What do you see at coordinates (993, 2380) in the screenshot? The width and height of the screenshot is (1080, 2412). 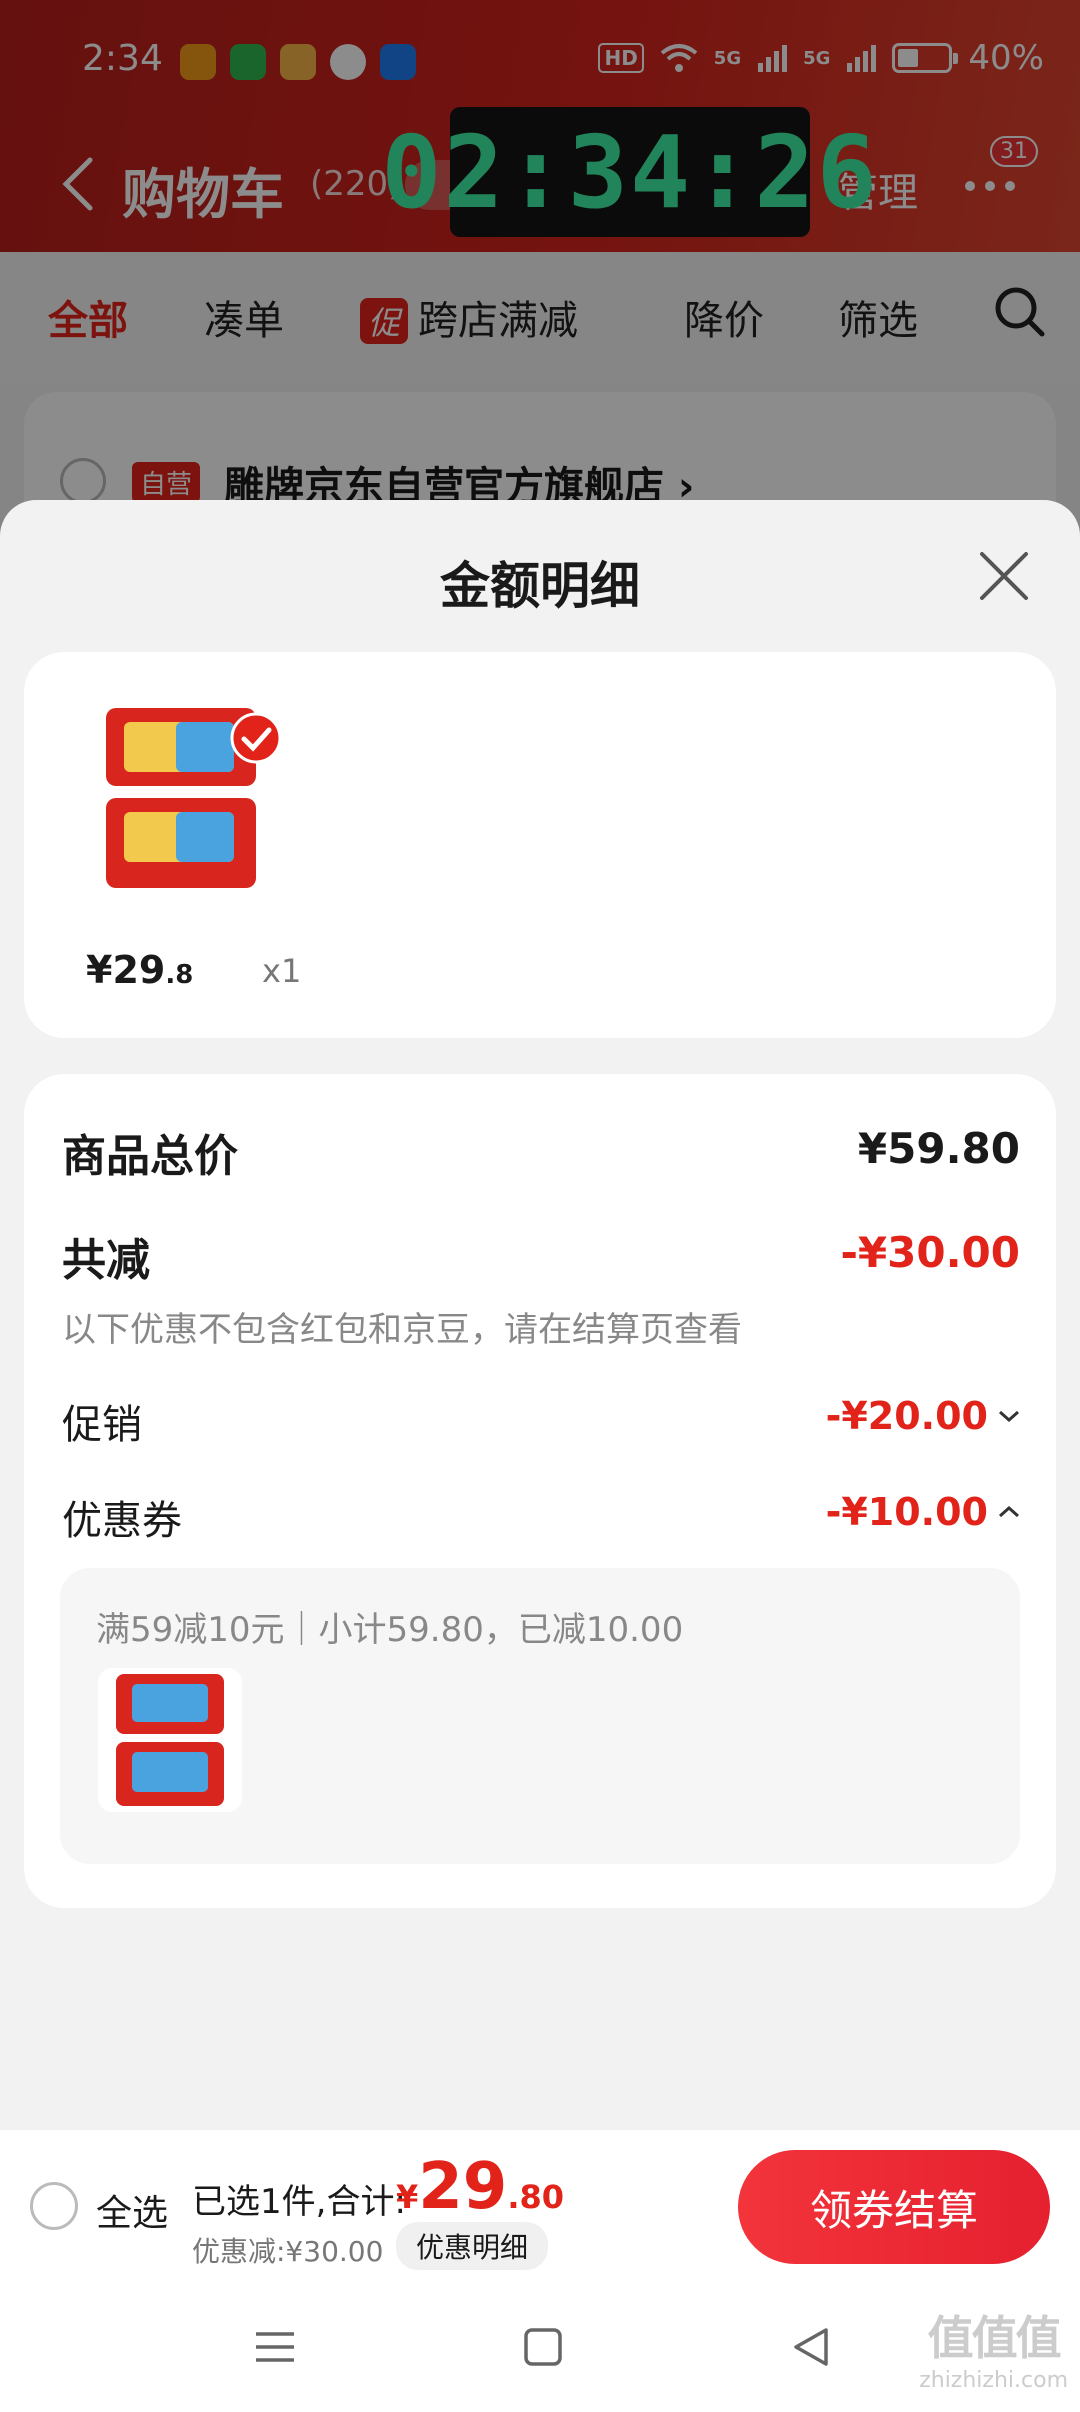 I see `watermark-url: zhizhizhi.com` at bounding box center [993, 2380].